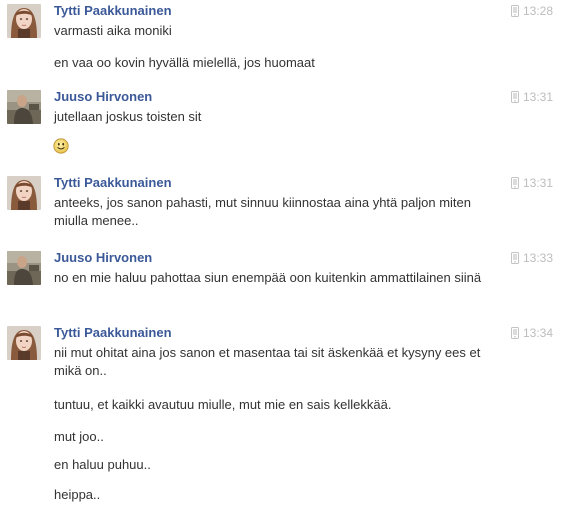 This screenshot has height=518, width=564. Describe the element at coordinates (102, 464) in the screenshot. I see `message-text: en haluu puhuu..` at that location.